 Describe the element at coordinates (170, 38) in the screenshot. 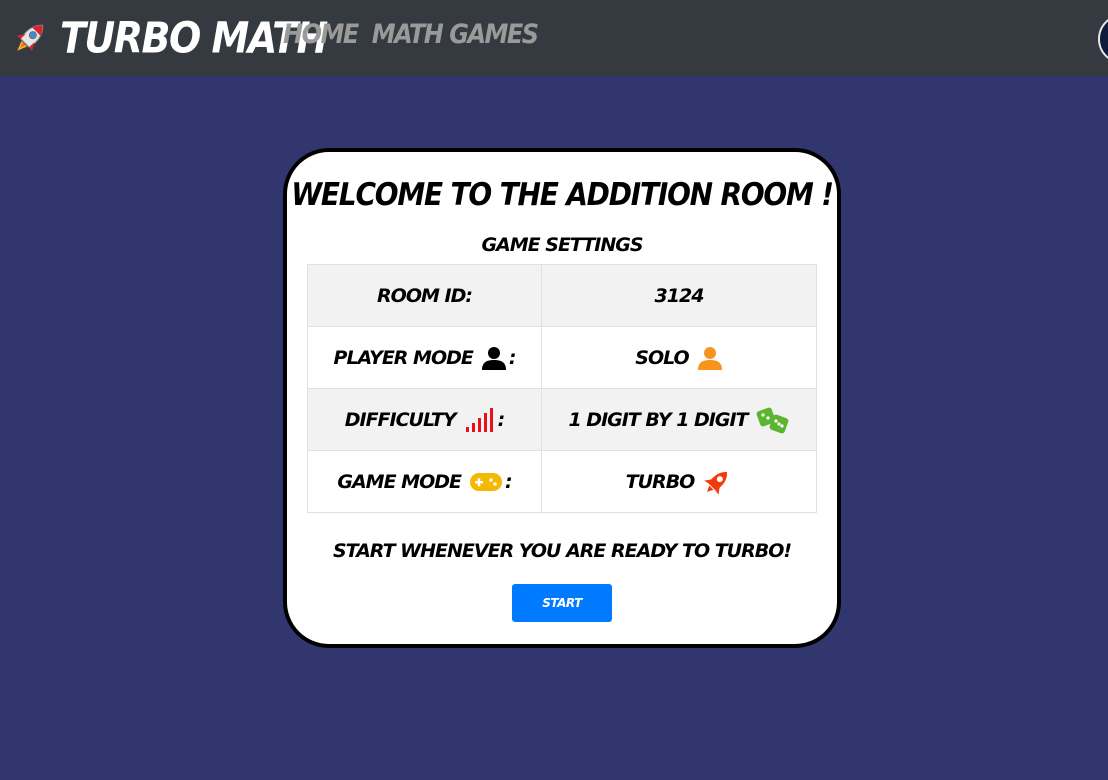

I see `brand: Turbo Math` at that location.